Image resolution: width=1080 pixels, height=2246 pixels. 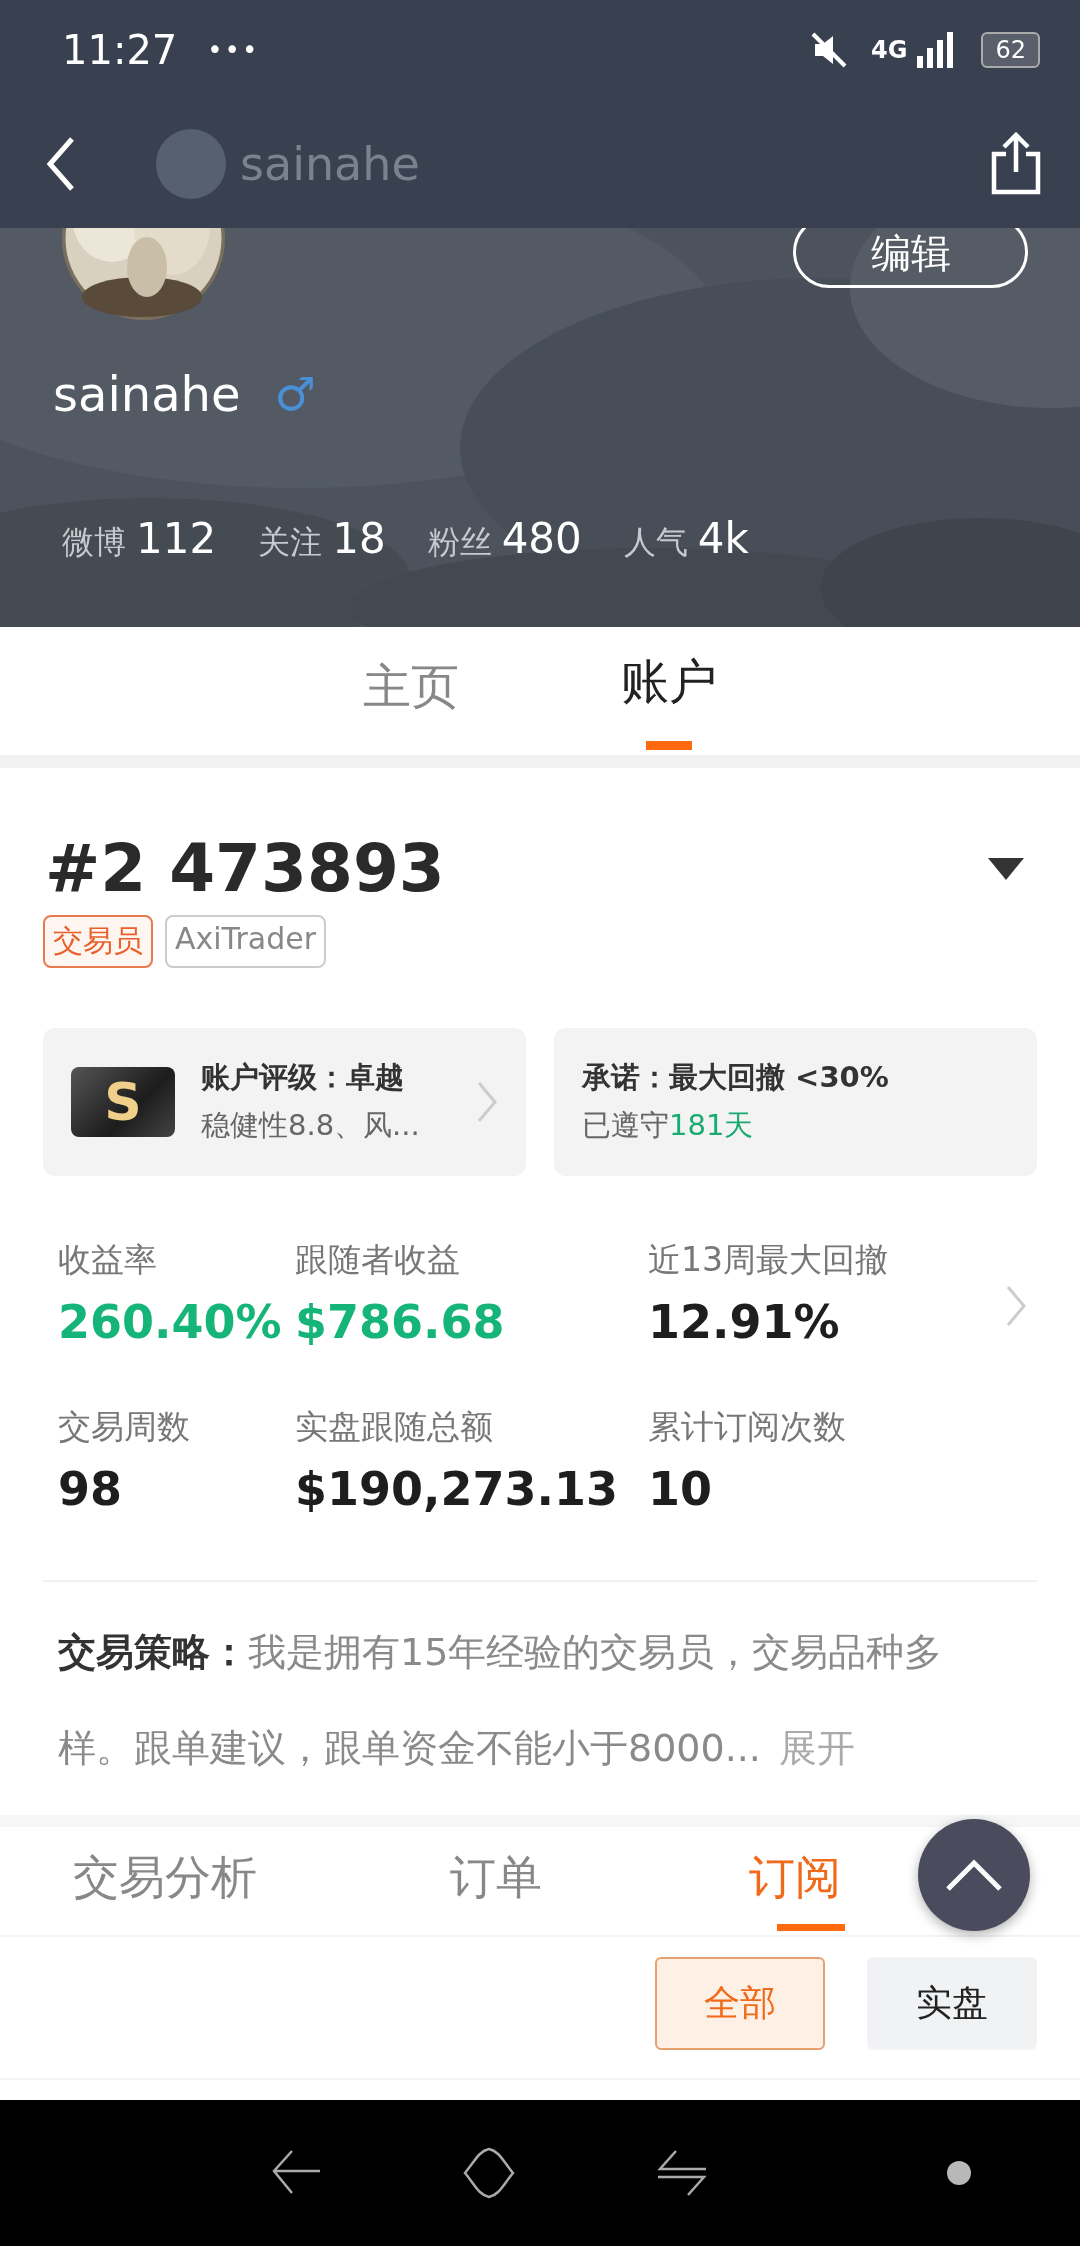 What do you see at coordinates (1010, 50) in the screenshot?
I see `battery-indicator: 62` at bounding box center [1010, 50].